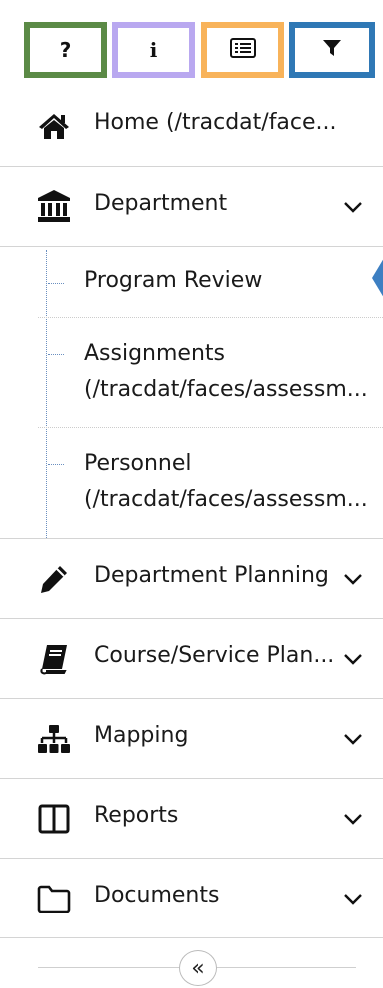  What do you see at coordinates (54, 126) in the screenshot?
I see `home-icon` at bounding box center [54, 126].